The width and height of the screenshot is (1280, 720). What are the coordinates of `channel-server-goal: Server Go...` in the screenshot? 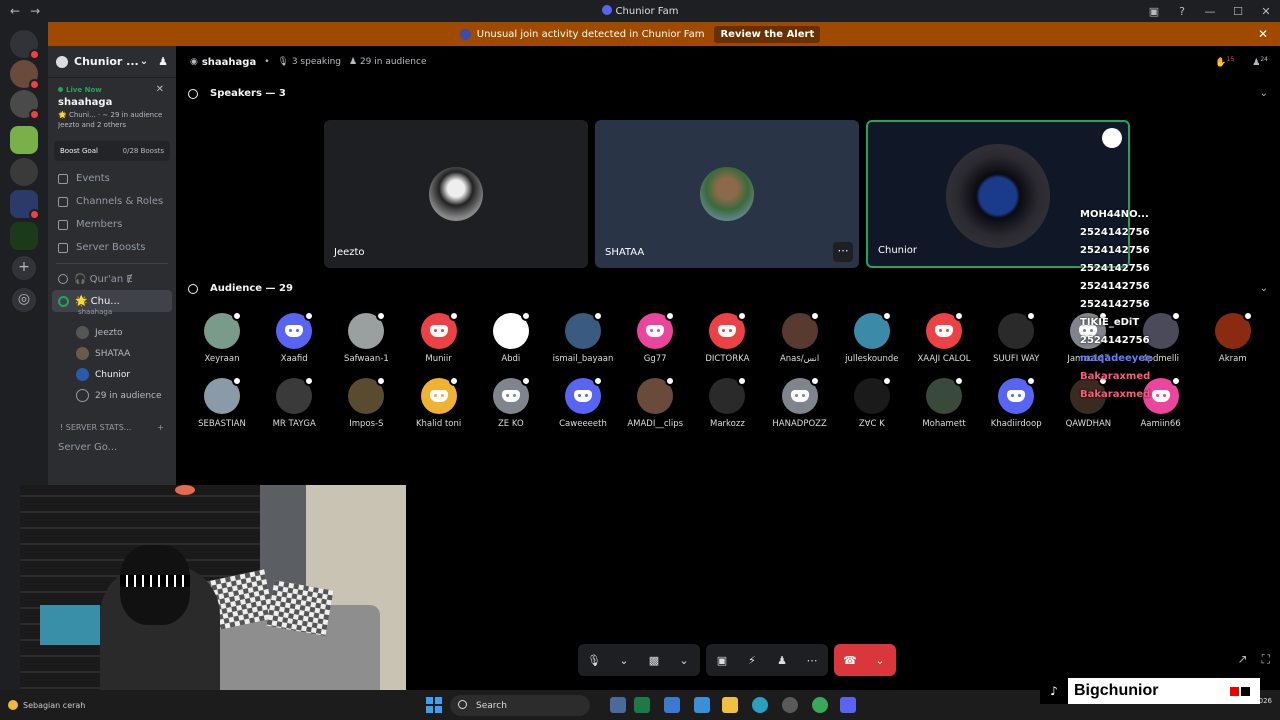 It's located at (112, 447).